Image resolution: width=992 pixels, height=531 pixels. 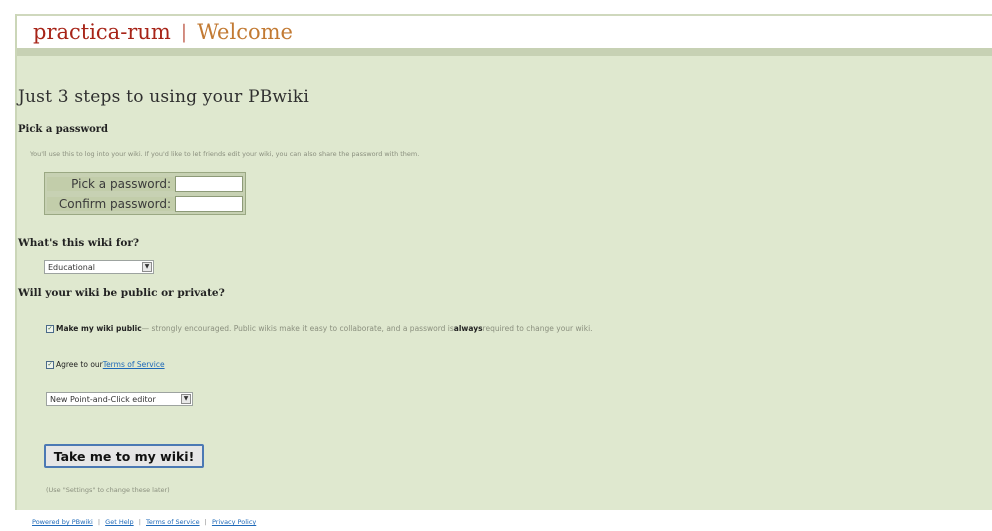 What do you see at coordinates (108, 490) in the screenshot?
I see `settings-note: (Use "Settings" to change these later)` at bounding box center [108, 490].